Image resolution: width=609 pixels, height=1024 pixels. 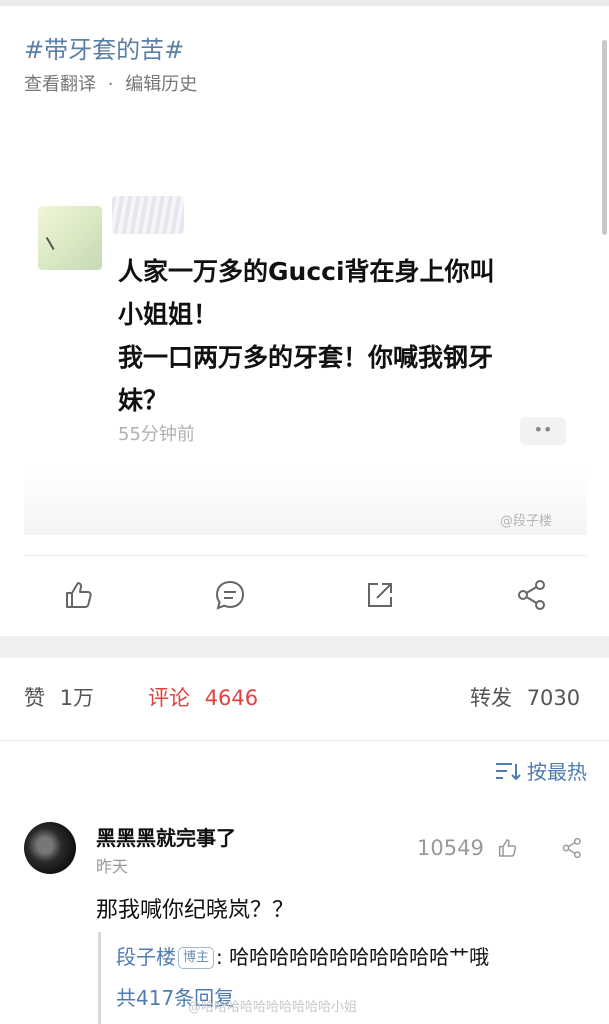 What do you see at coordinates (77, 698) in the screenshot?
I see `likes-count: 1万` at bounding box center [77, 698].